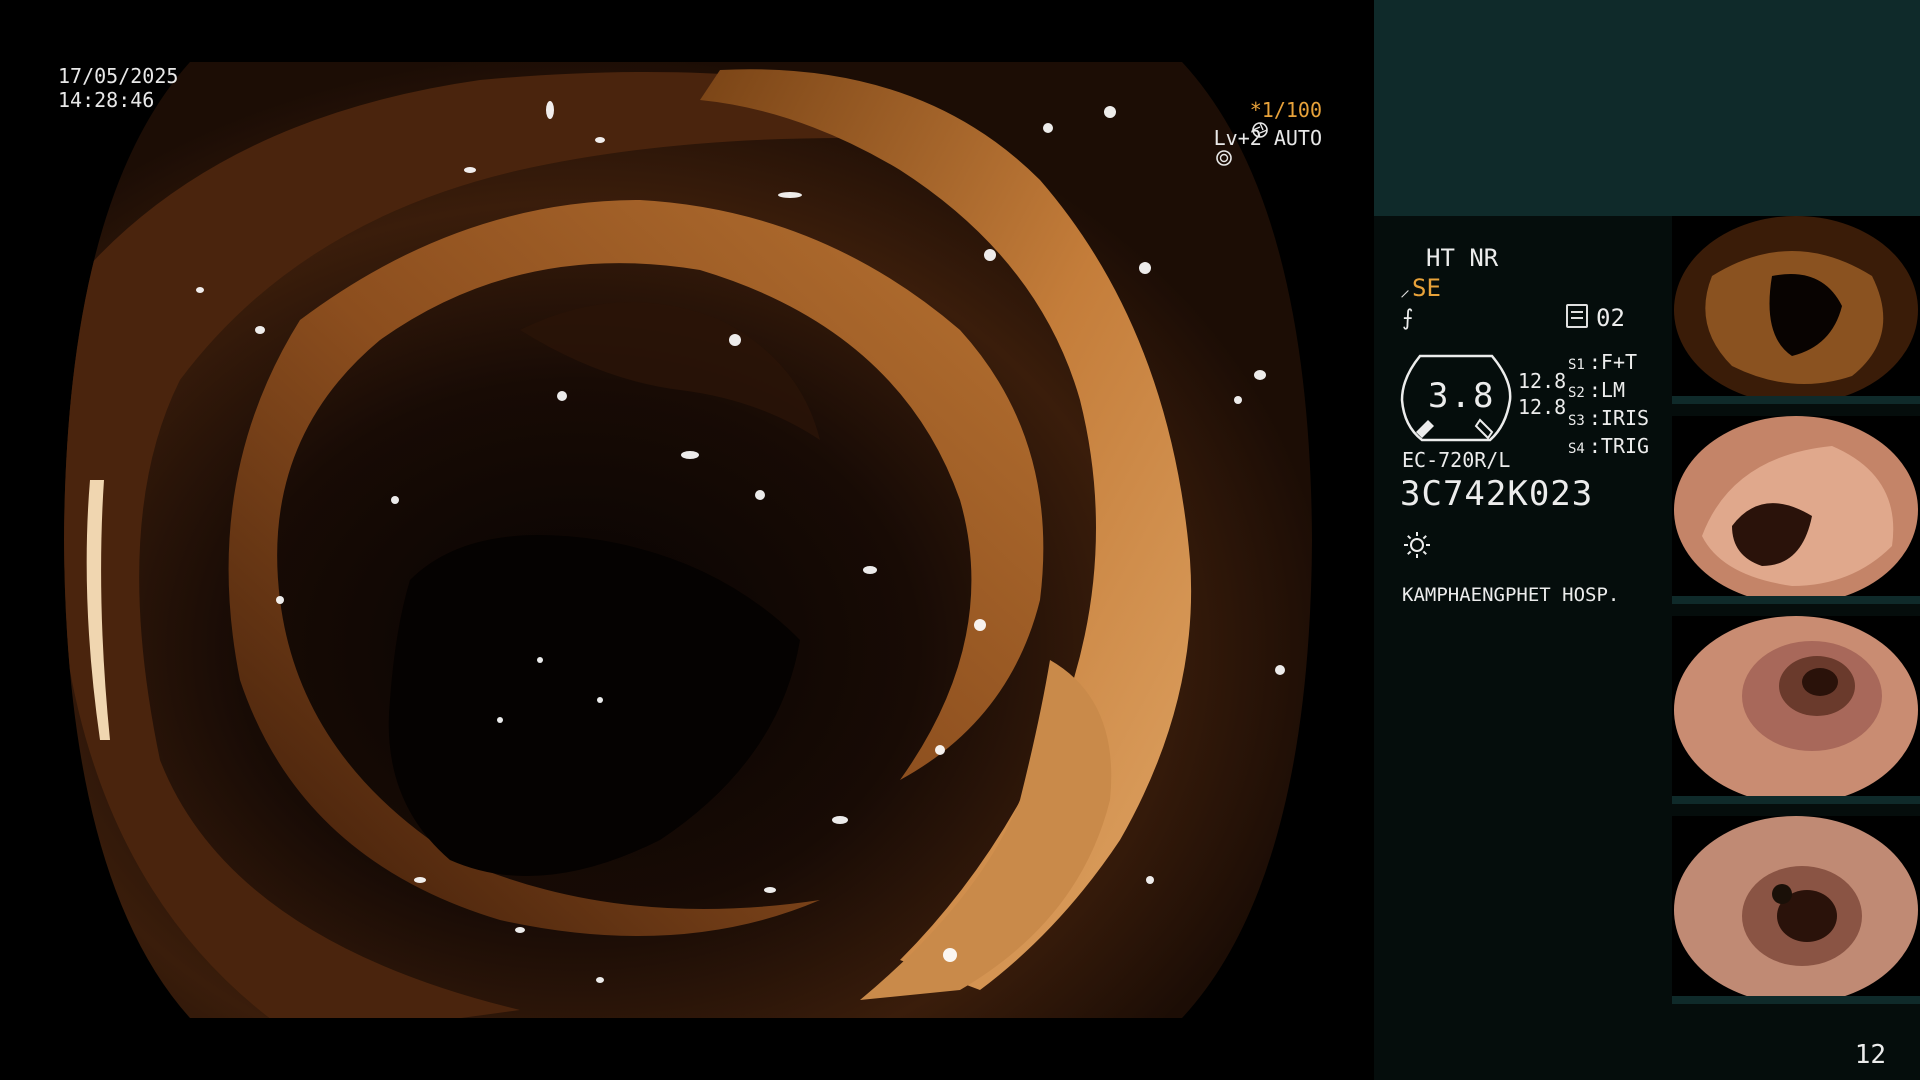  What do you see at coordinates (1456, 460) in the screenshot?
I see `scope-model: EC-720R/L` at bounding box center [1456, 460].